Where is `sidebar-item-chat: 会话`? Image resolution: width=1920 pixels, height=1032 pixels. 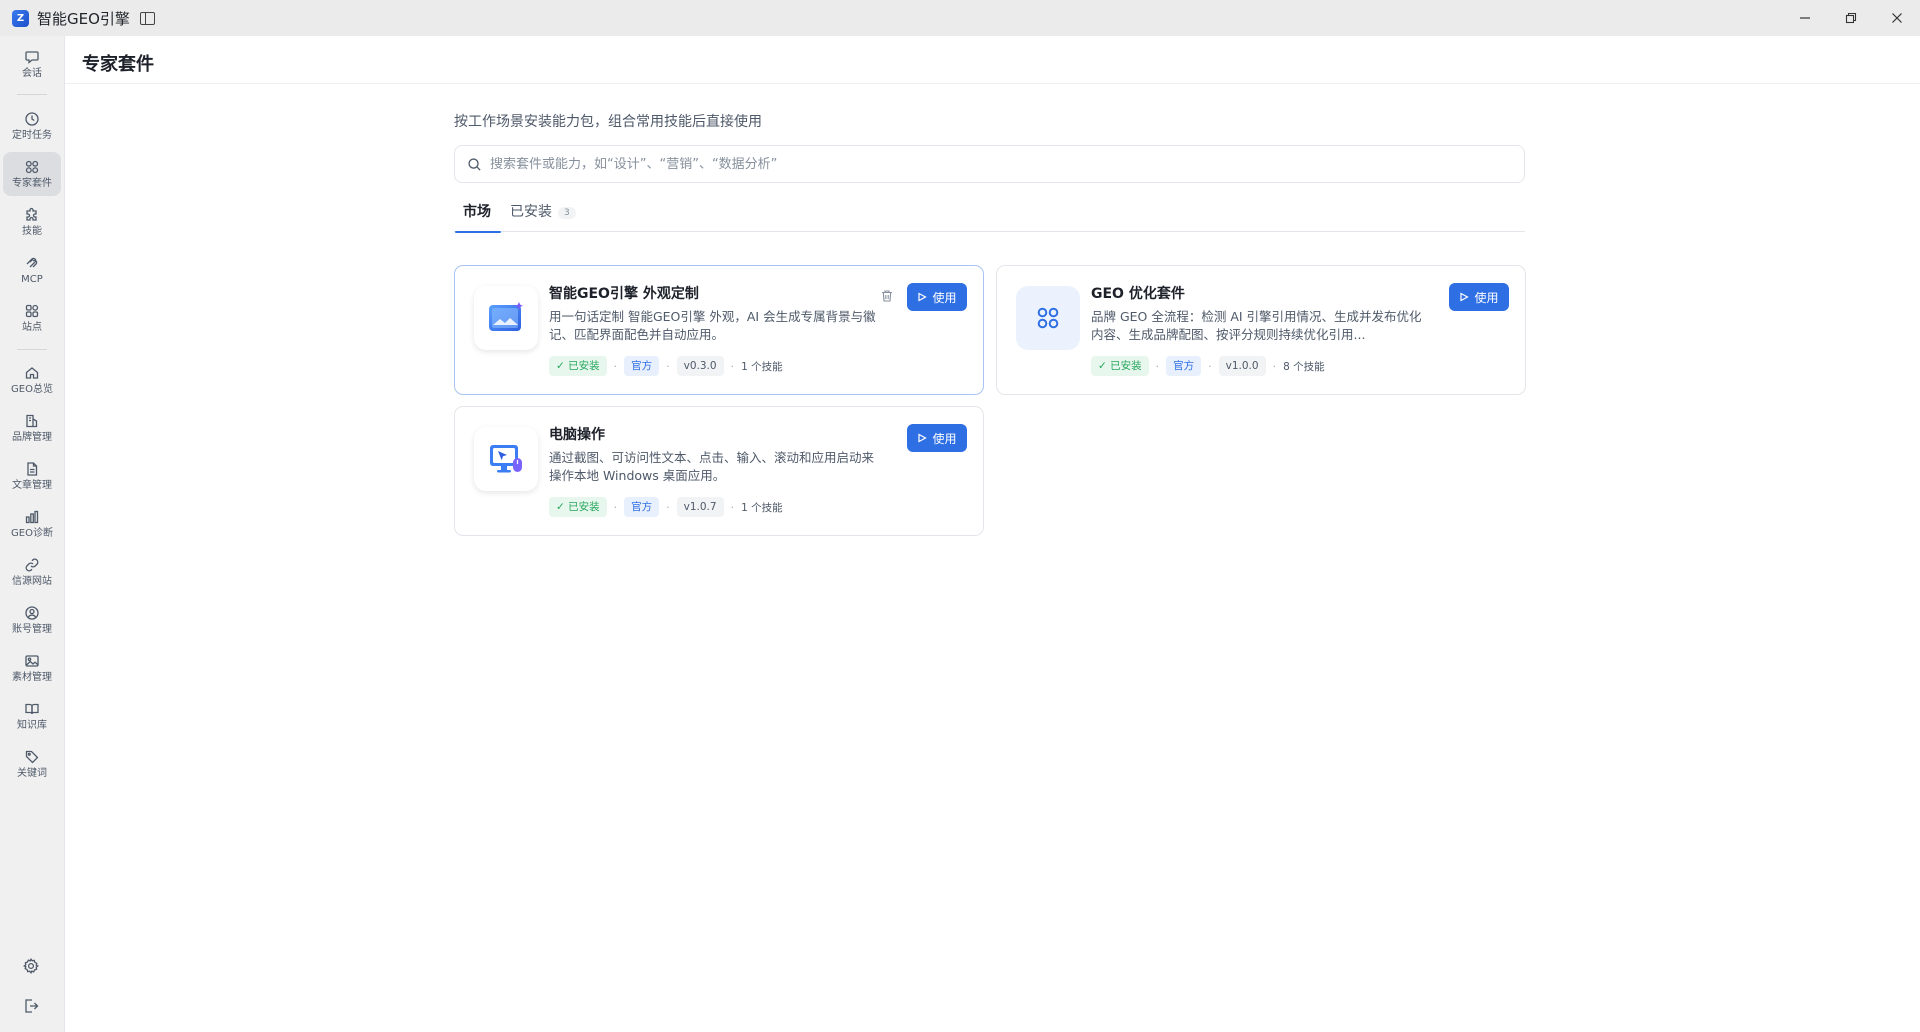
sidebar-item-chat: 会话 is located at coordinates (32, 64).